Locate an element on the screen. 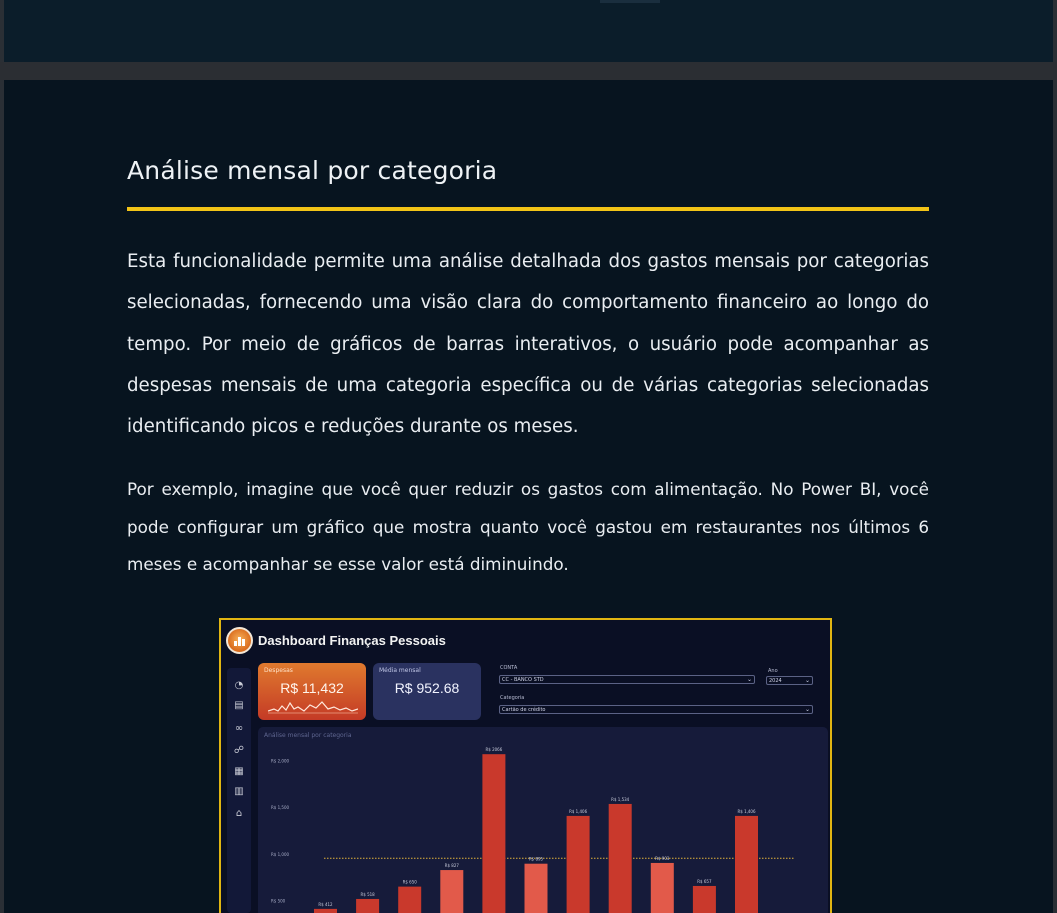 Image resolution: width=1057 pixels, height=913 pixels. bar-data-label: R$ 657 is located at coordinates (704, 881).